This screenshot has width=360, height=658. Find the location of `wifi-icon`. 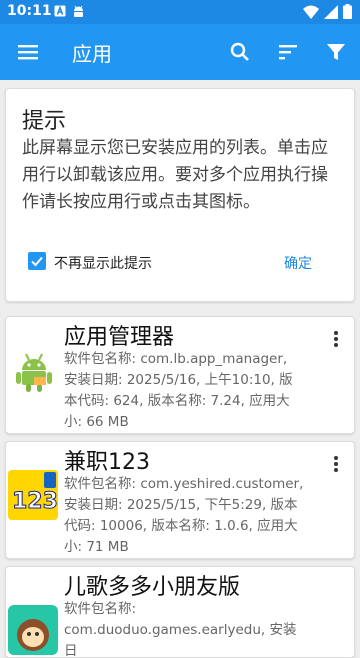

wifi-icon is located at coordinates (311, 12).